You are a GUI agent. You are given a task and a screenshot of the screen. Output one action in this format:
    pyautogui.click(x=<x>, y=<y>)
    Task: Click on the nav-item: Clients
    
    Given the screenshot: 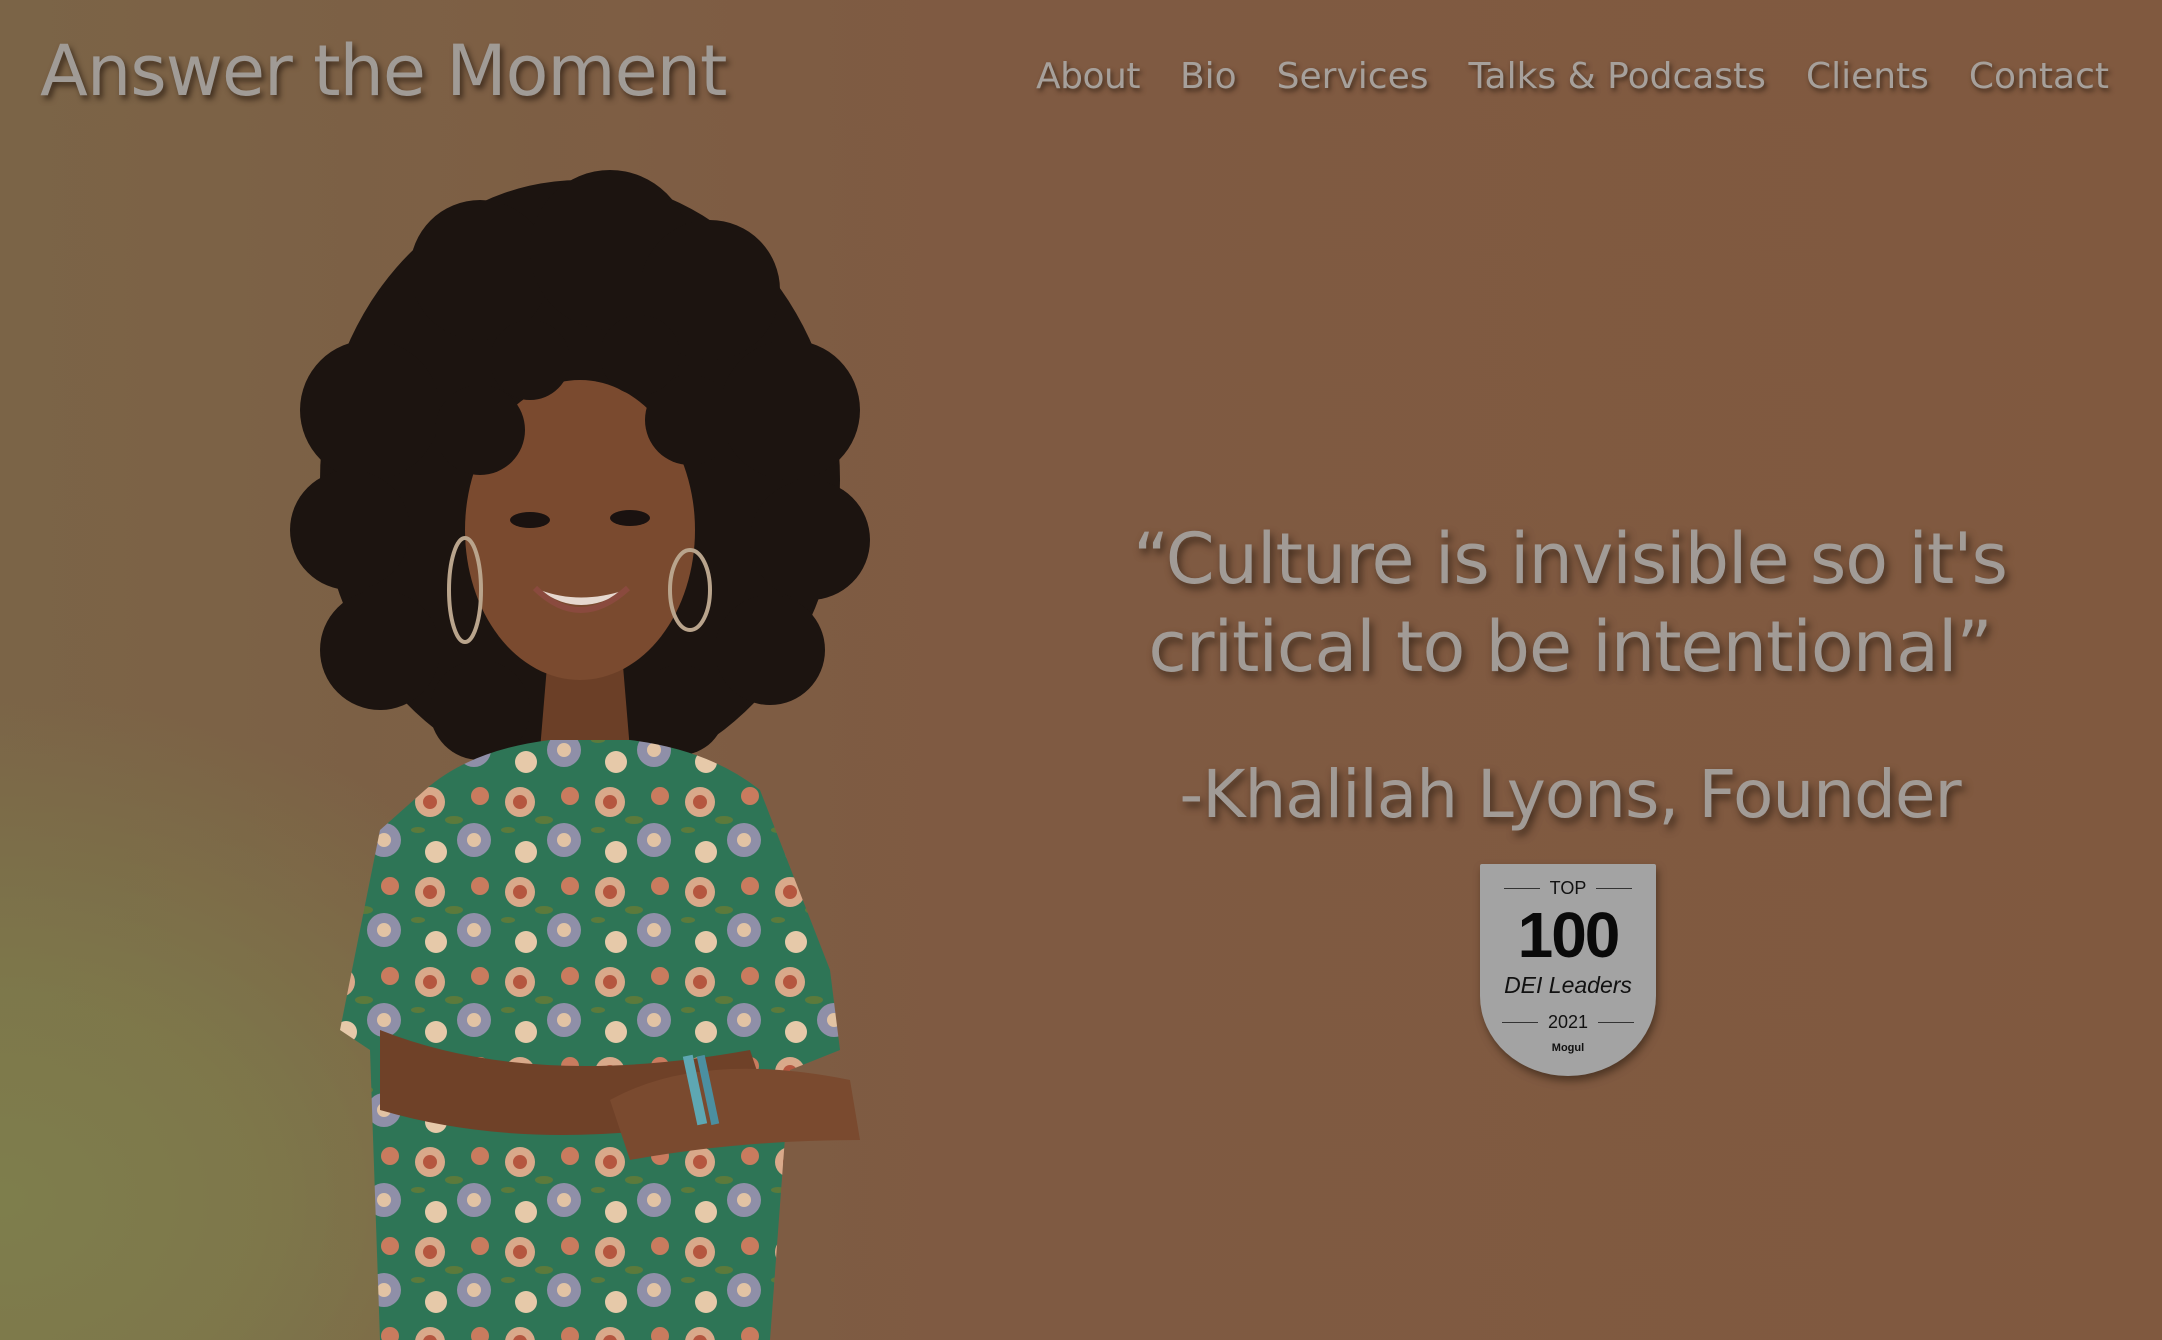 What is the action you would take?
    pyautogui.click(x=1867, y=76)
    